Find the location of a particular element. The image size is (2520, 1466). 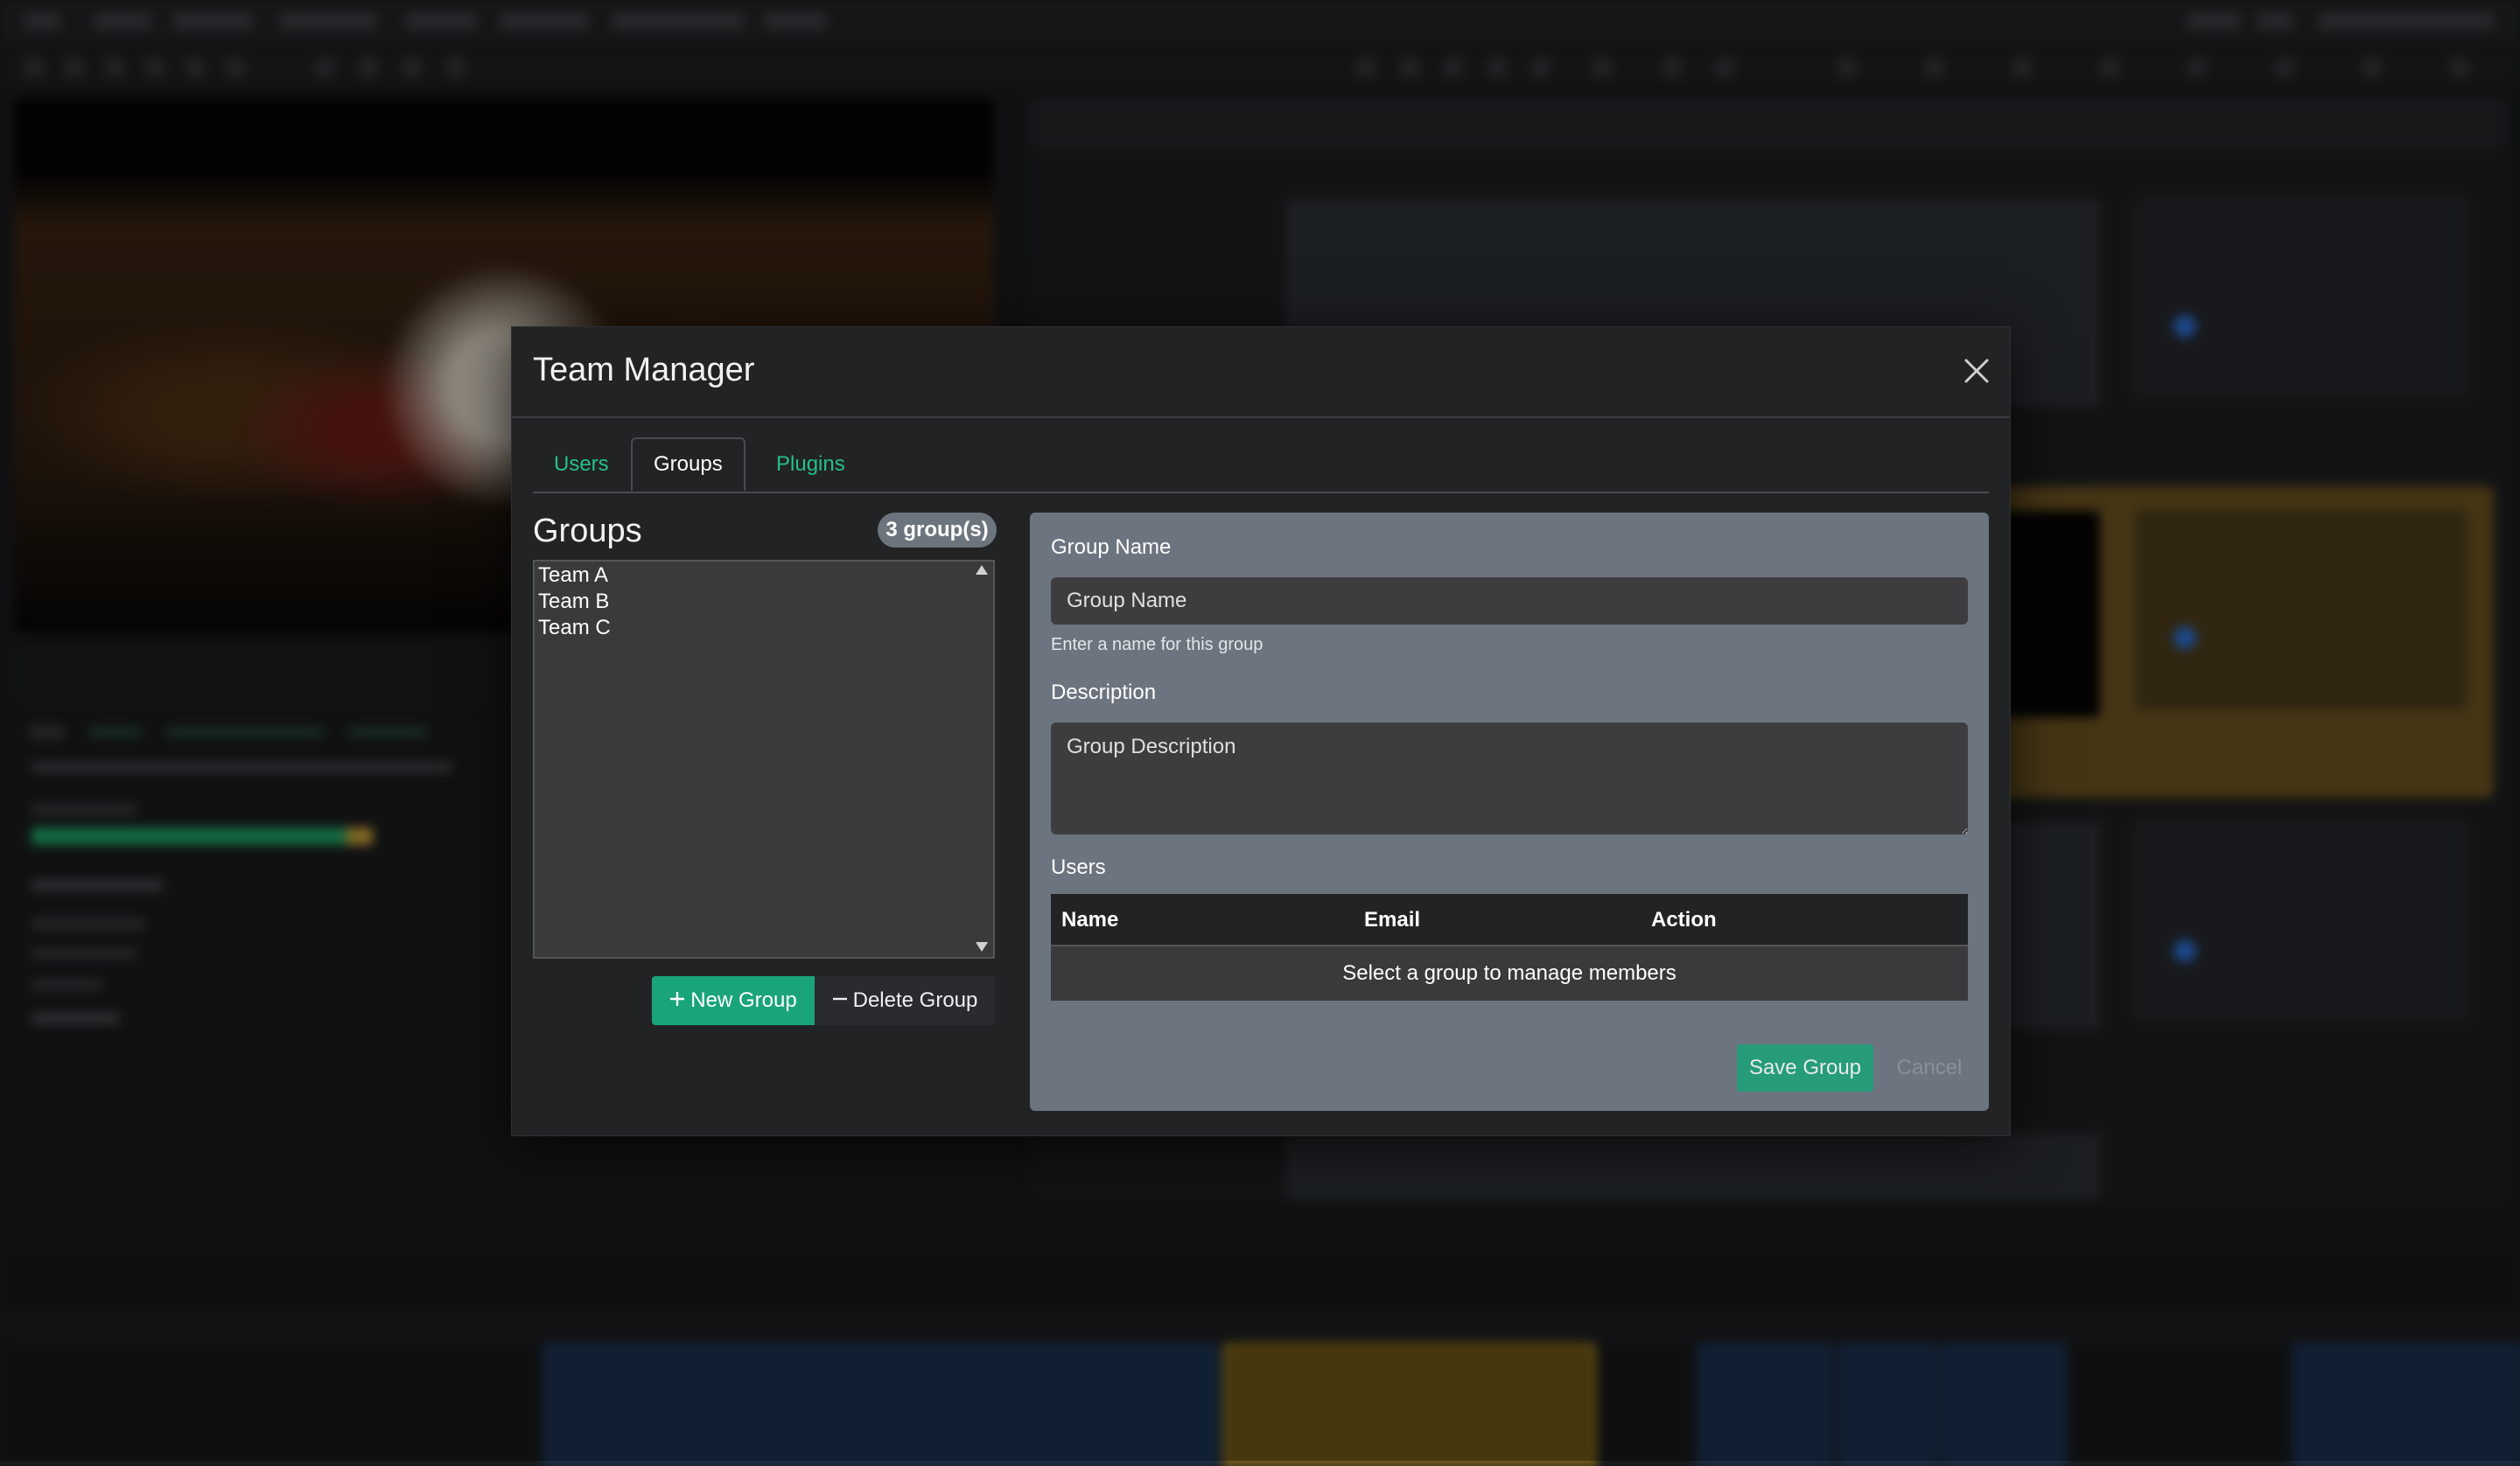

members-table-header: Name Email Action is located at coordinates (1509, 919).